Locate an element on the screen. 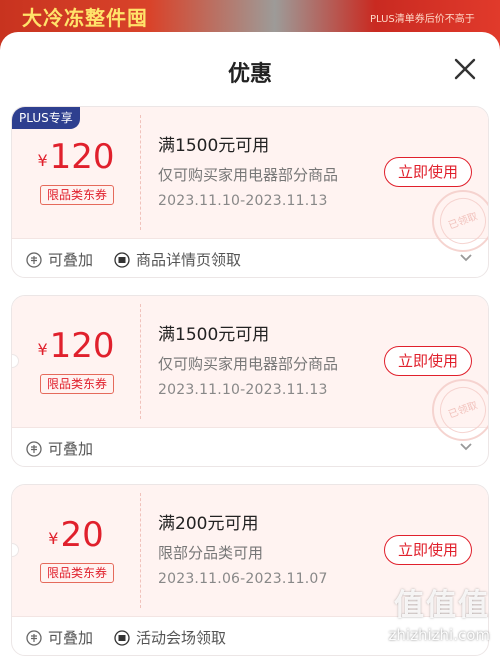  coupon-amount: ¥20 is located at coordinates (76, 535).